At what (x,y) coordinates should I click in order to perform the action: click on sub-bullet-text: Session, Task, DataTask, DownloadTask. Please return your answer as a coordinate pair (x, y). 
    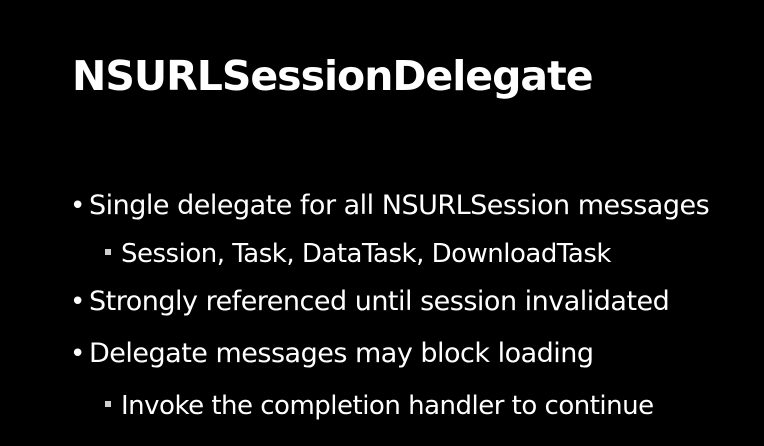
    Looking at the image, I should click on (366, 254).